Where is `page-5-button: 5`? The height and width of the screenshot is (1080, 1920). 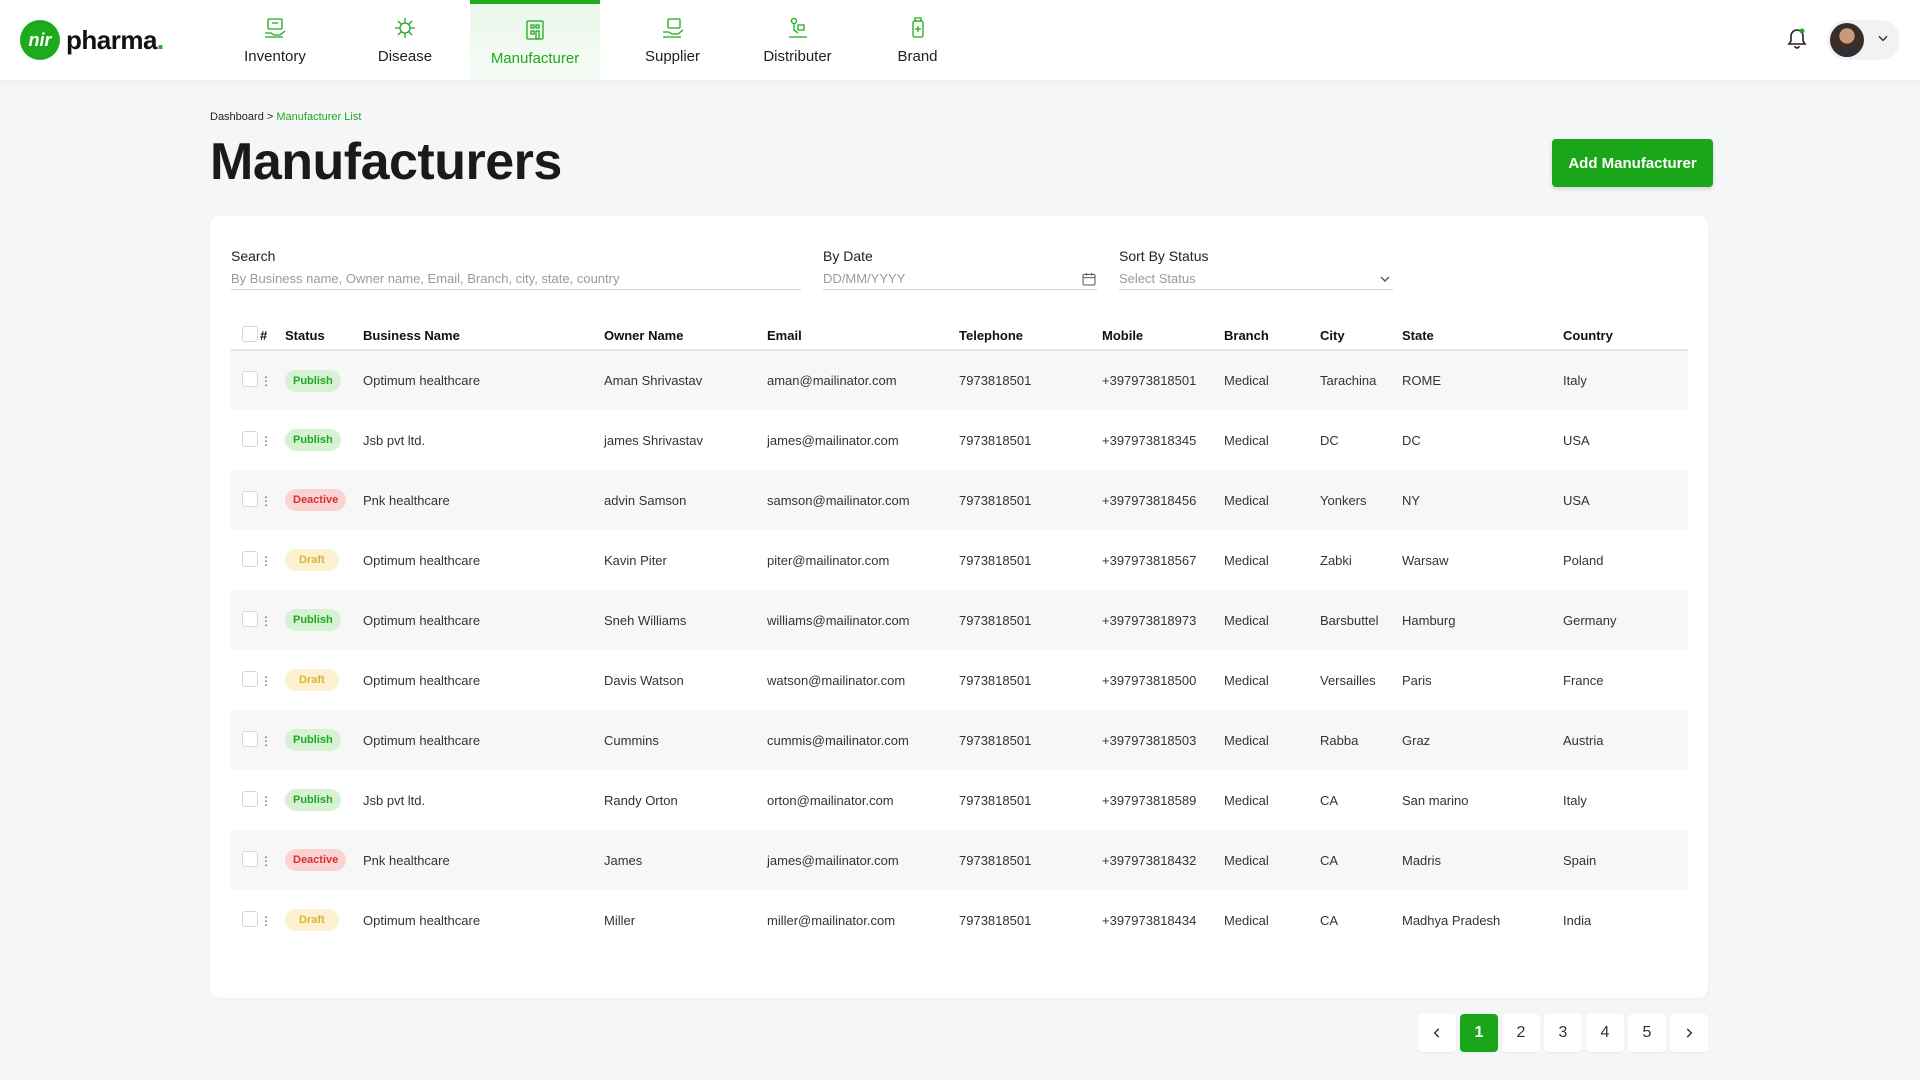
page-5-button: 5 is located at coordinates (1647, 1033).